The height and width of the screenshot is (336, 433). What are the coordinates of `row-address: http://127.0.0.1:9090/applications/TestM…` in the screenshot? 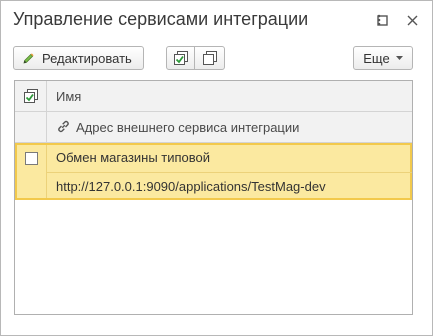 It's located at (191, 186).